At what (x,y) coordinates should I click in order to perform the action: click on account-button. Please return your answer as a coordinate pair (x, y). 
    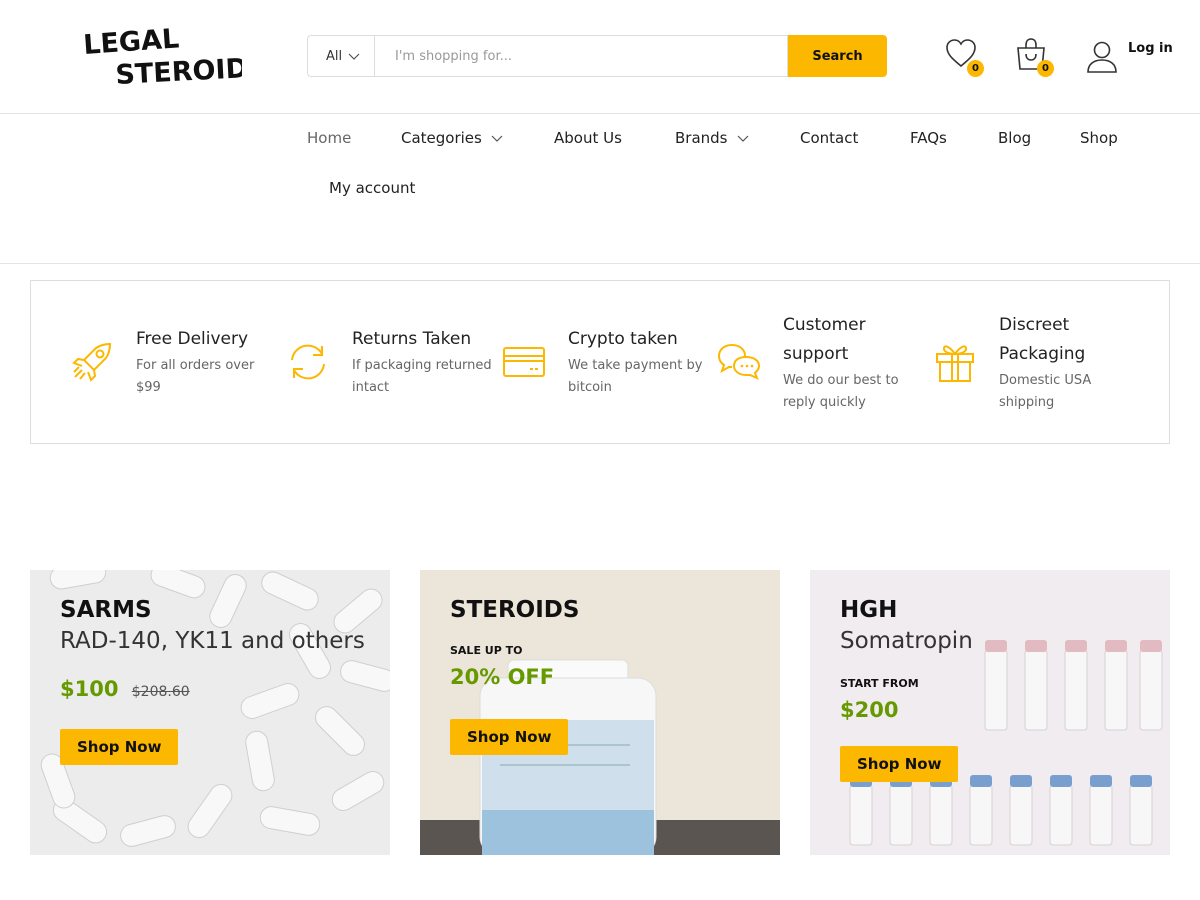
    Looking at the image, I should click on (1103, 58).